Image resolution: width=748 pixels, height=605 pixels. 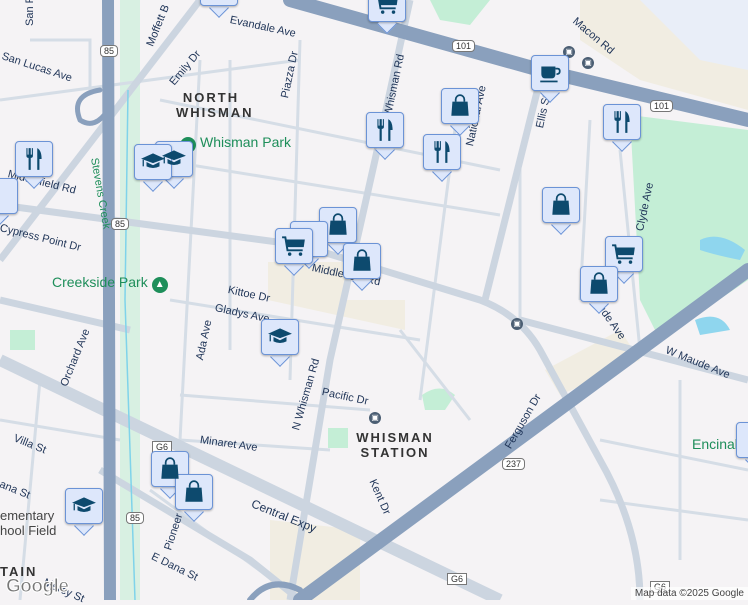 What do you see at coordinates (395, 445) in the screenshot?
I see `area-label-whisman-station: WHISMAN STATION` at bounding box center [395, 445].